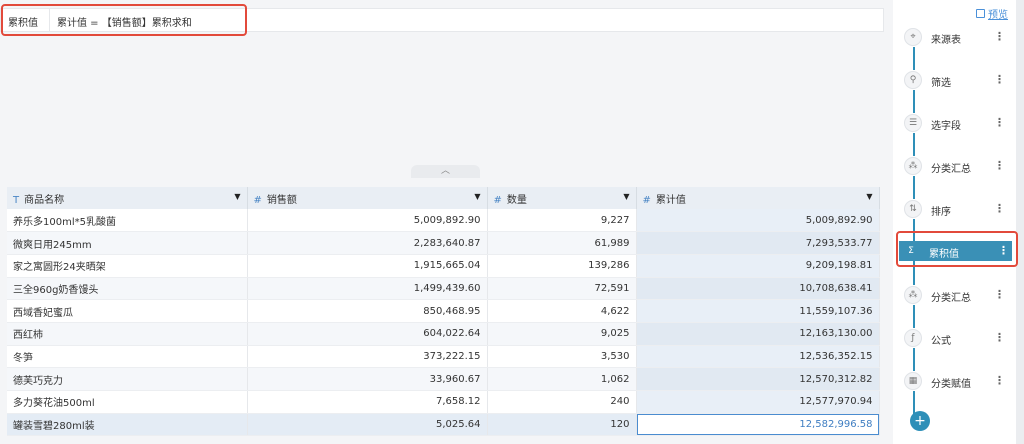  I want to click on cell-product-name: 冬笋, so click(127, 357).